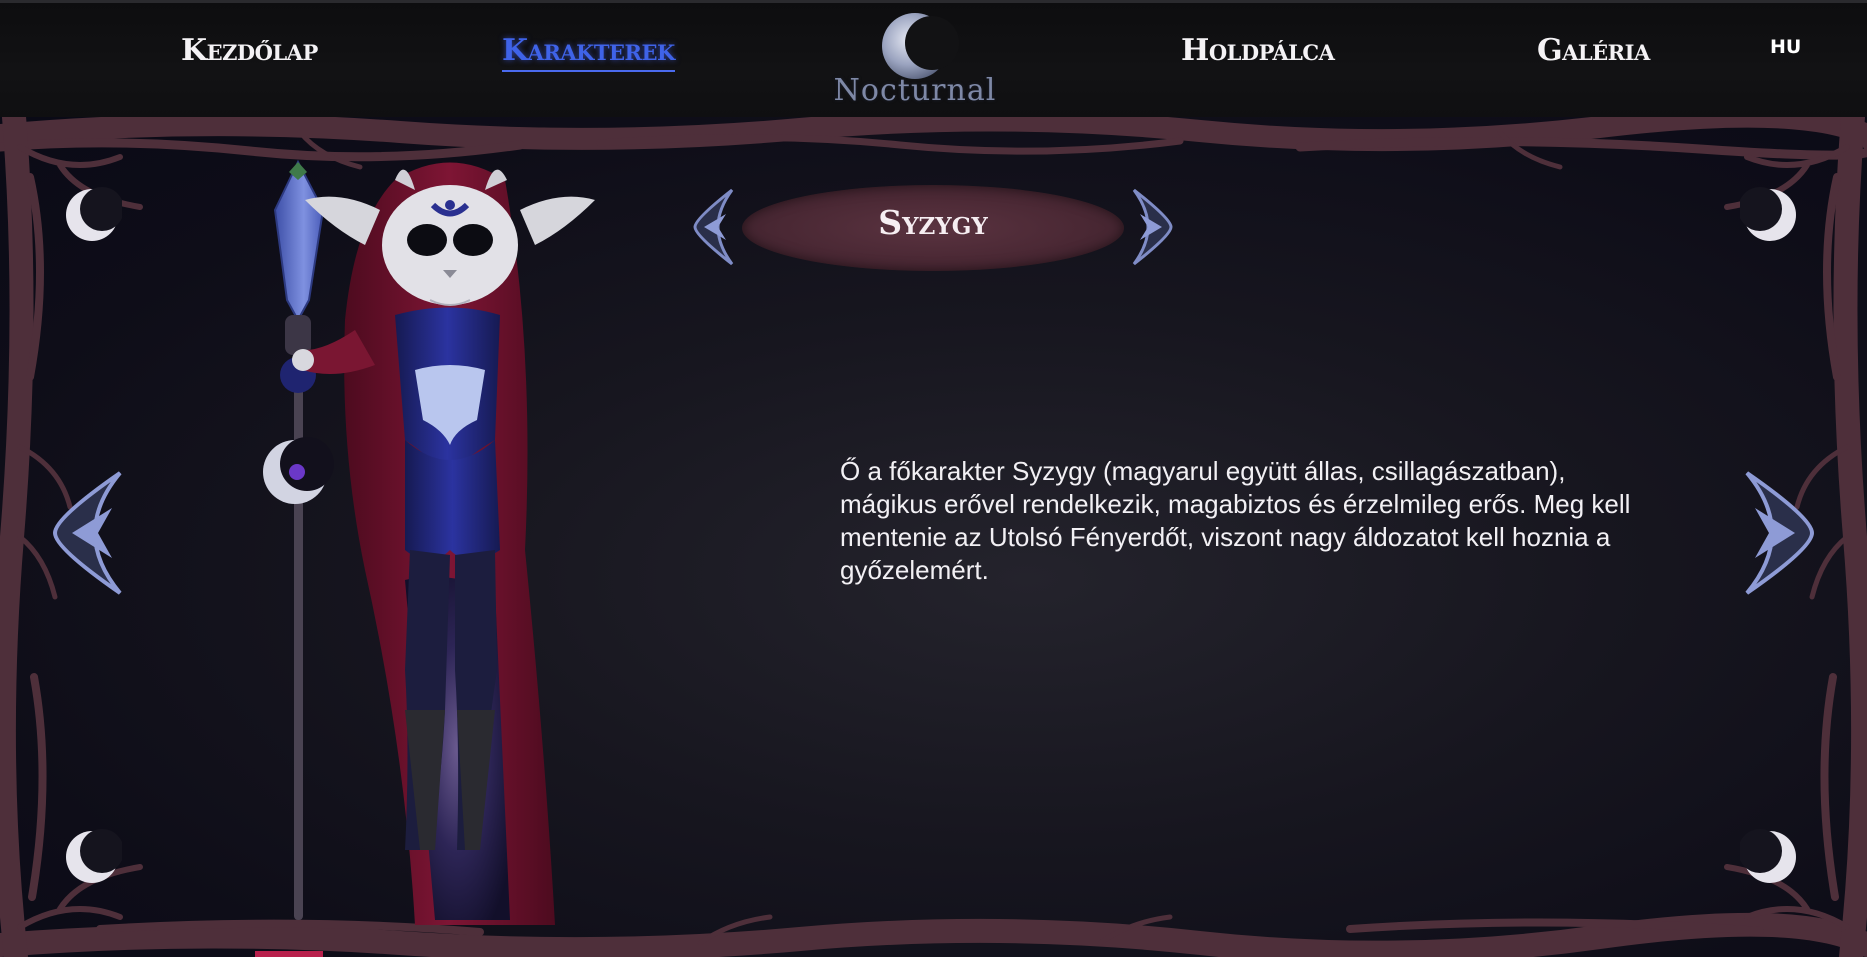 This screenshot has width=1867, height=957. I want to click on nav-characters-link: Karakterek, so click(588, 52).